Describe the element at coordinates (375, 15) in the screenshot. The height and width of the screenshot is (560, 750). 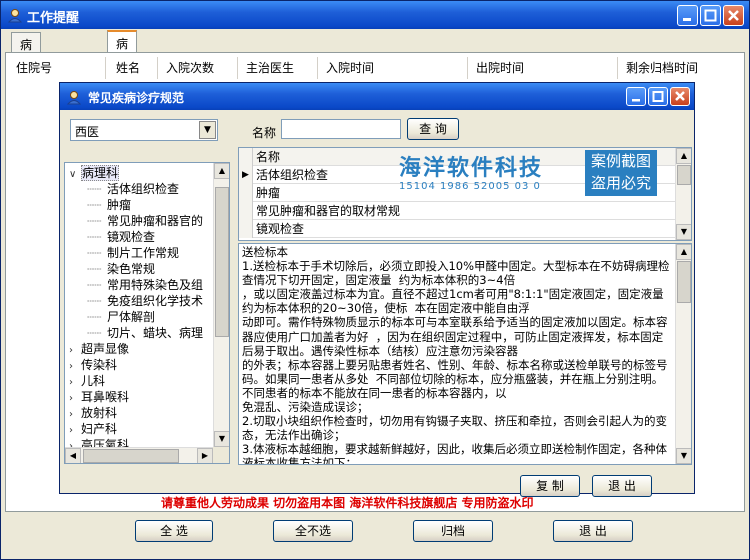
I see `title-bar: 工作提醒` at that location.